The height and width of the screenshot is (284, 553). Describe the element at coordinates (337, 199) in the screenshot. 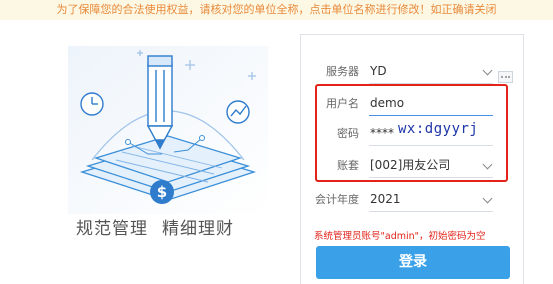

I see `year-label: 会计年度` at that location.